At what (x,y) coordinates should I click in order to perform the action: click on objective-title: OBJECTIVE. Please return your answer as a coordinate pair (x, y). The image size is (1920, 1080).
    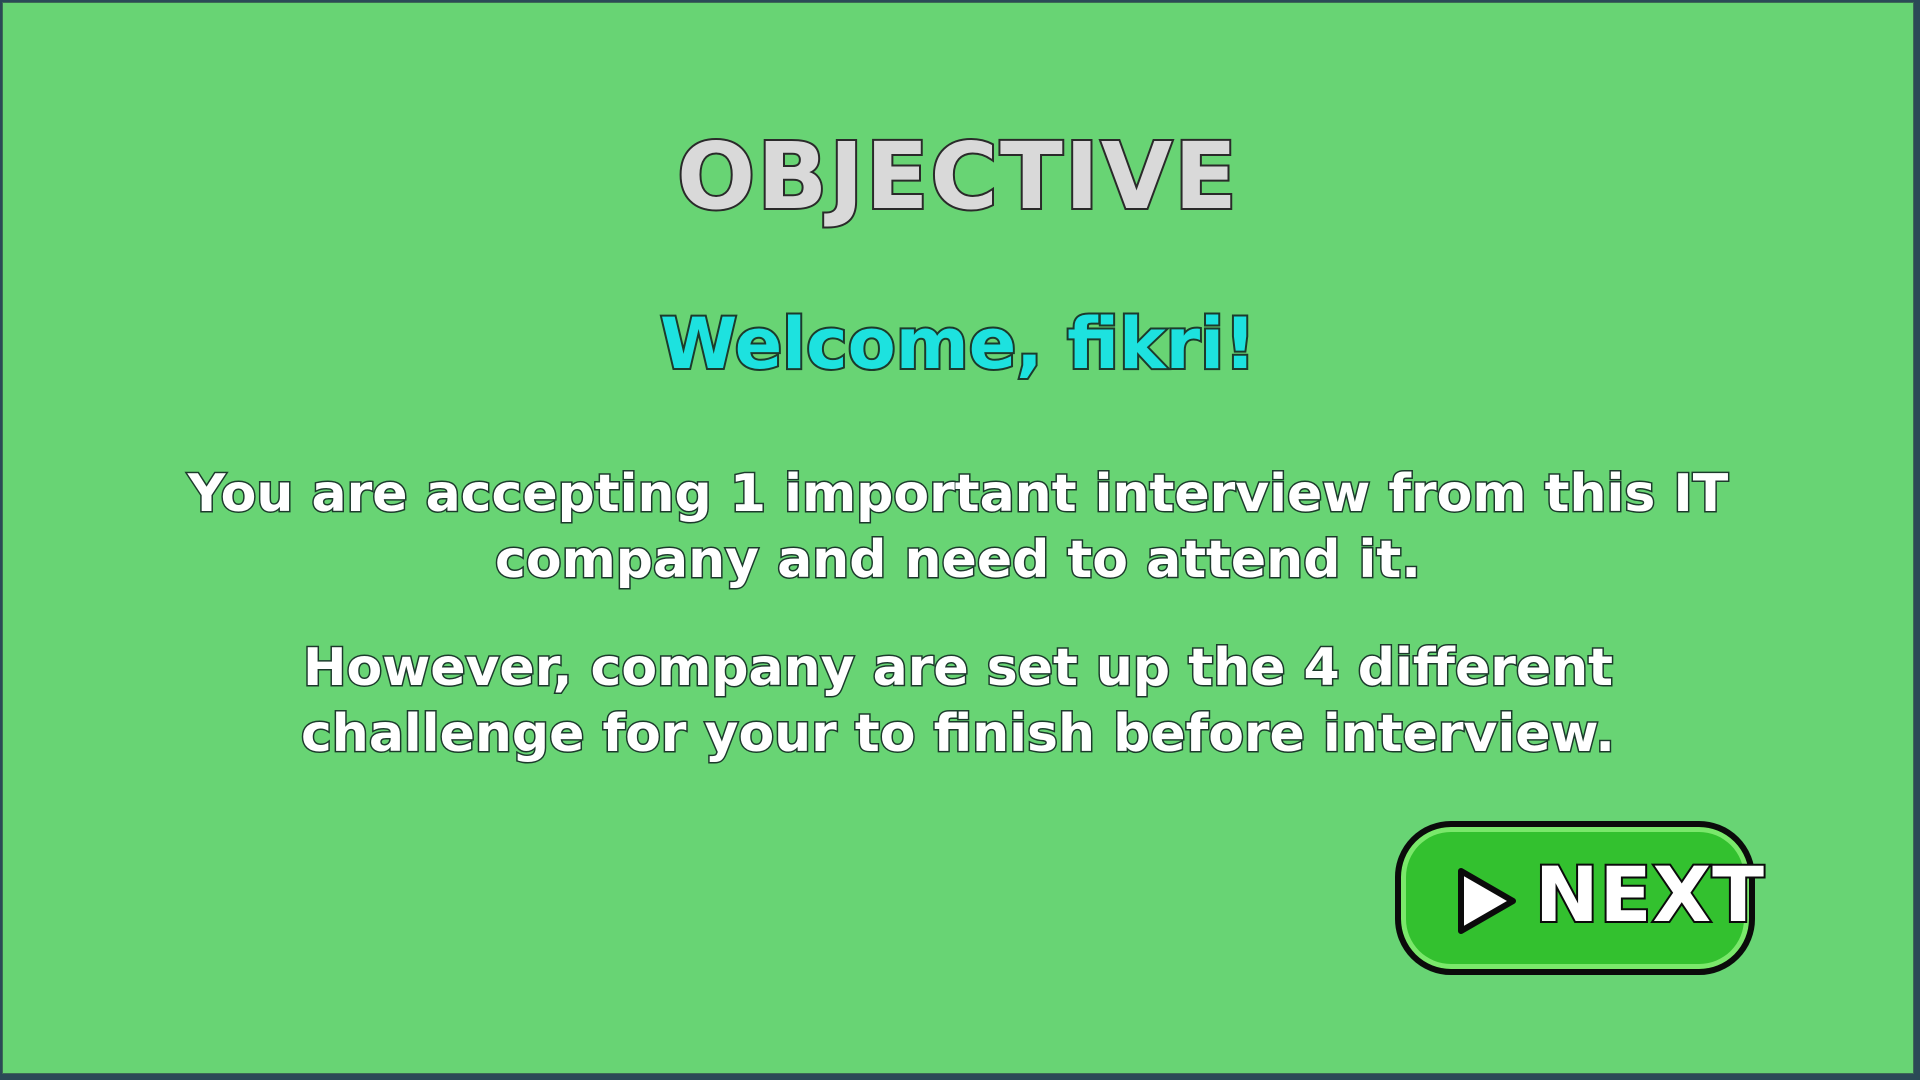
    Looking at the image, I should click on (957, 176).